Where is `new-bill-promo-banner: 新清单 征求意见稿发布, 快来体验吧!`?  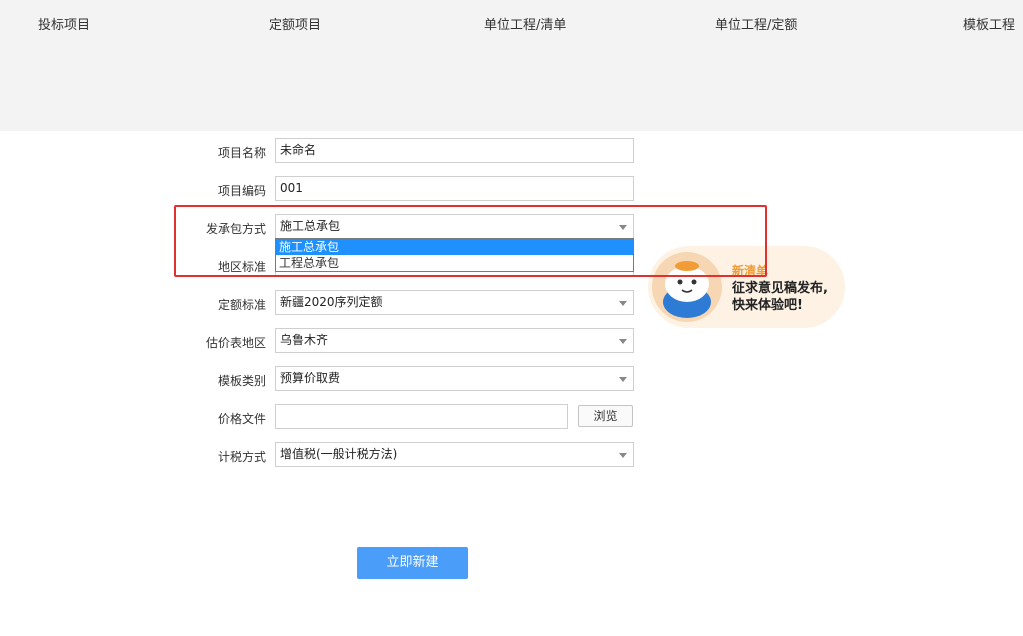 new-bill-promo-banner: 新清单 征求意见稿发布, 快来体验吧! is located at coordinates (746, 287).